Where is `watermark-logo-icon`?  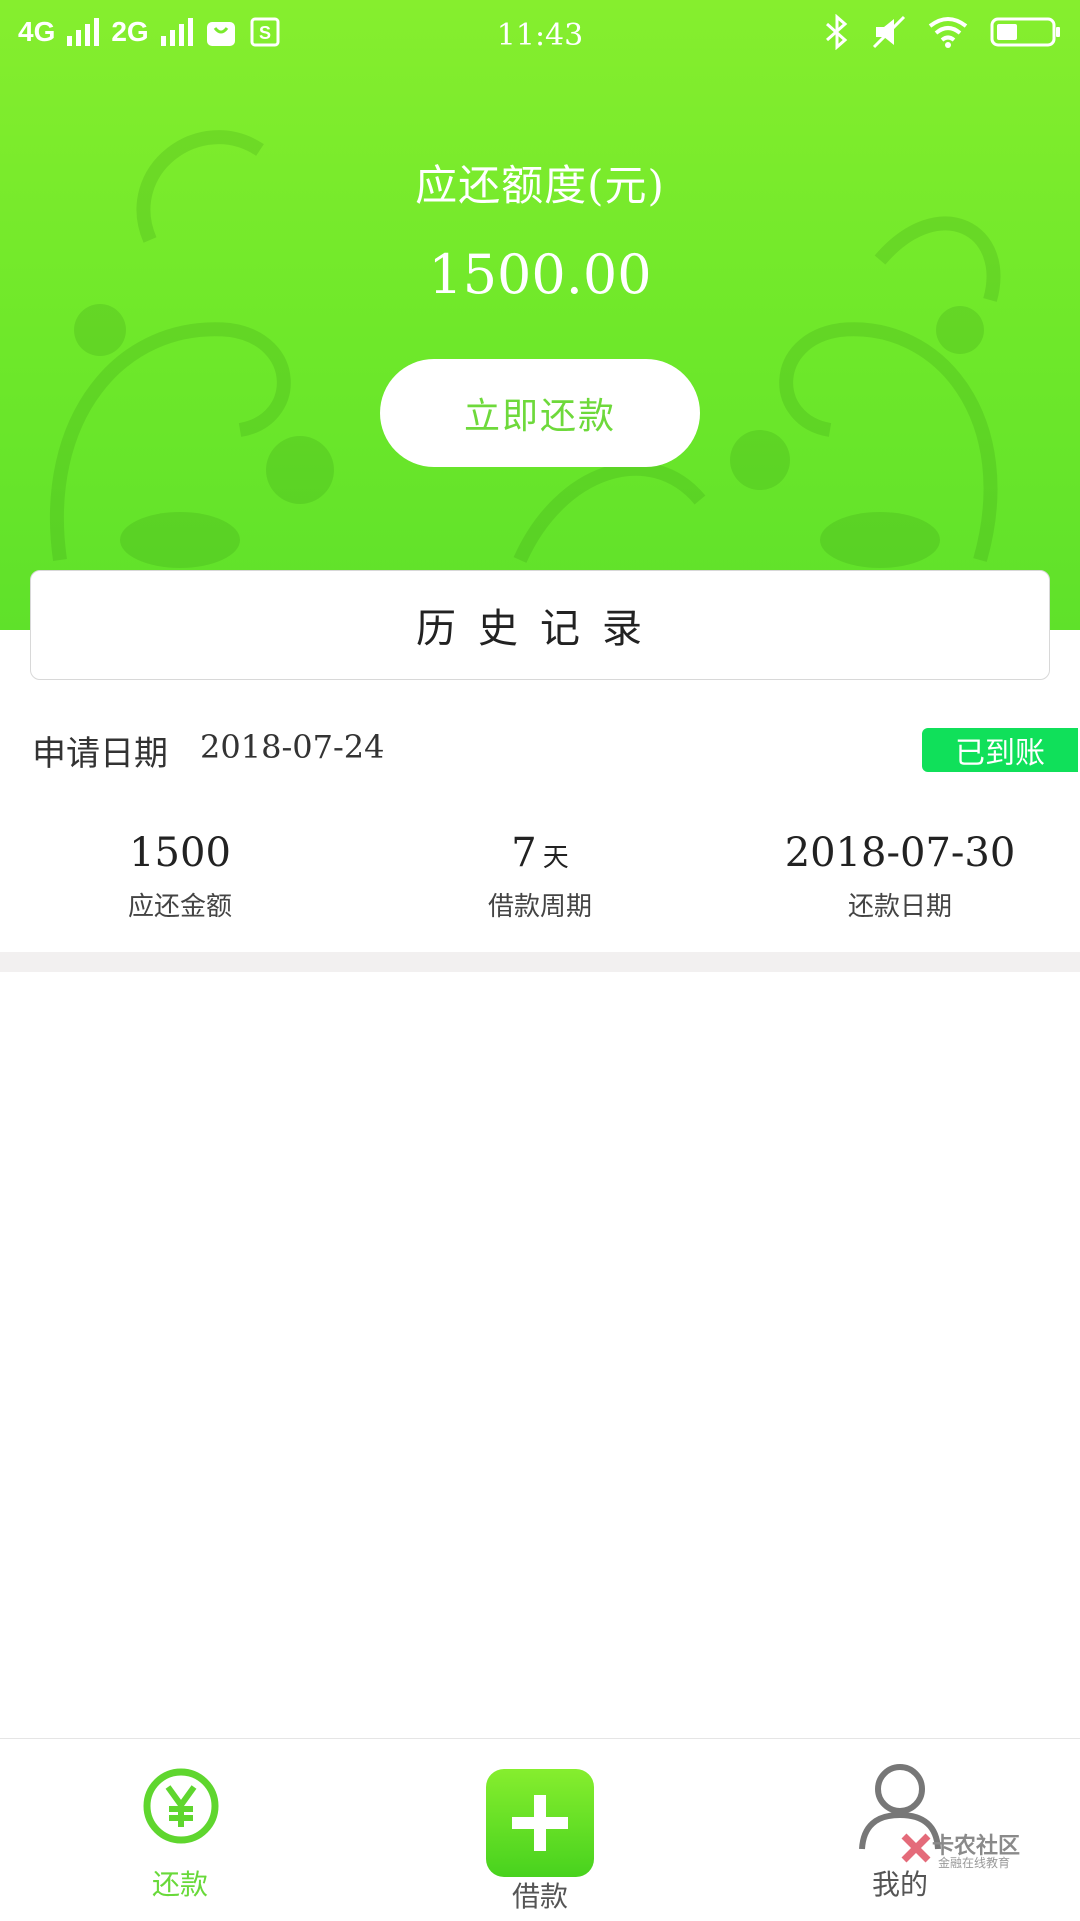 watermark-logo-icon is located at coordinates (916, 1848).